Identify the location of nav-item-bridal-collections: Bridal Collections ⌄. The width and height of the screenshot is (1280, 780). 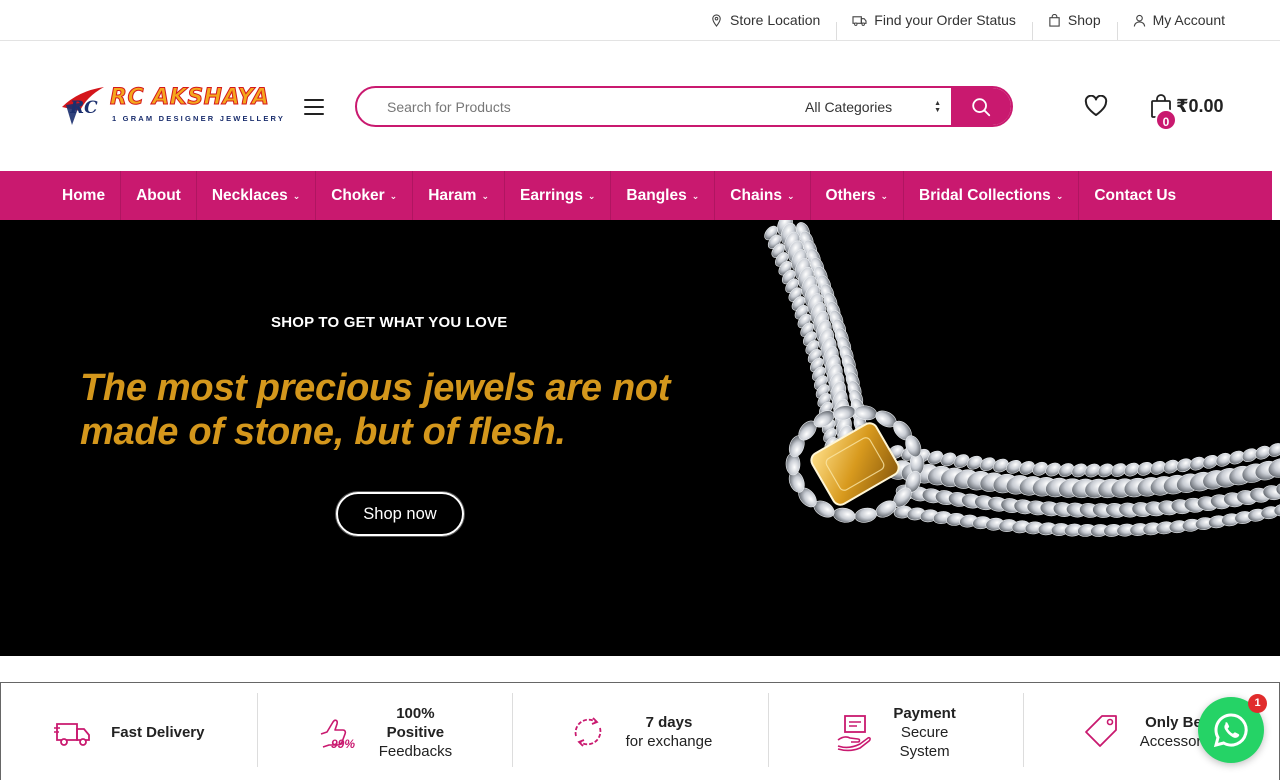
(992, 195).